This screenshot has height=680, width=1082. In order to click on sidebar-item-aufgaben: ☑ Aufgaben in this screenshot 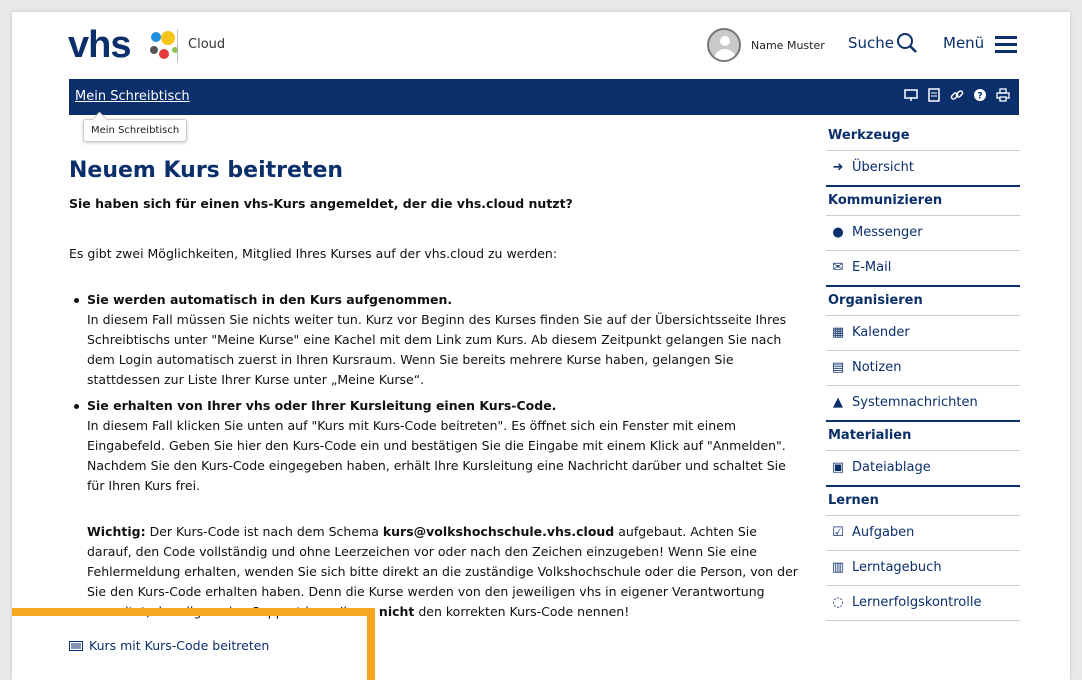, I will do `click(923, 533)`.